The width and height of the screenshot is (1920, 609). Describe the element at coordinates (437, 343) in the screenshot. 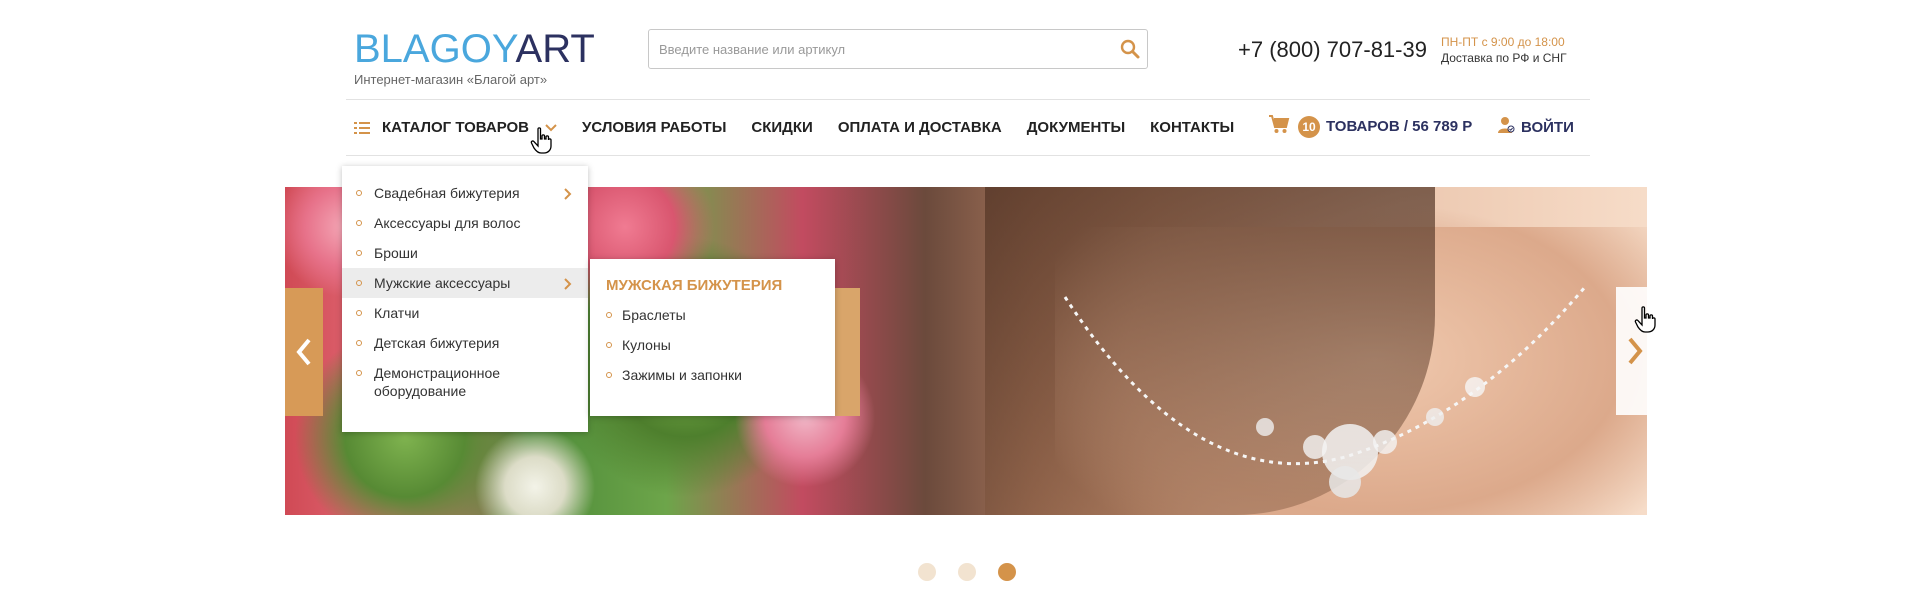

I see `catalog-item-label: Детская бижутерия` at that location.